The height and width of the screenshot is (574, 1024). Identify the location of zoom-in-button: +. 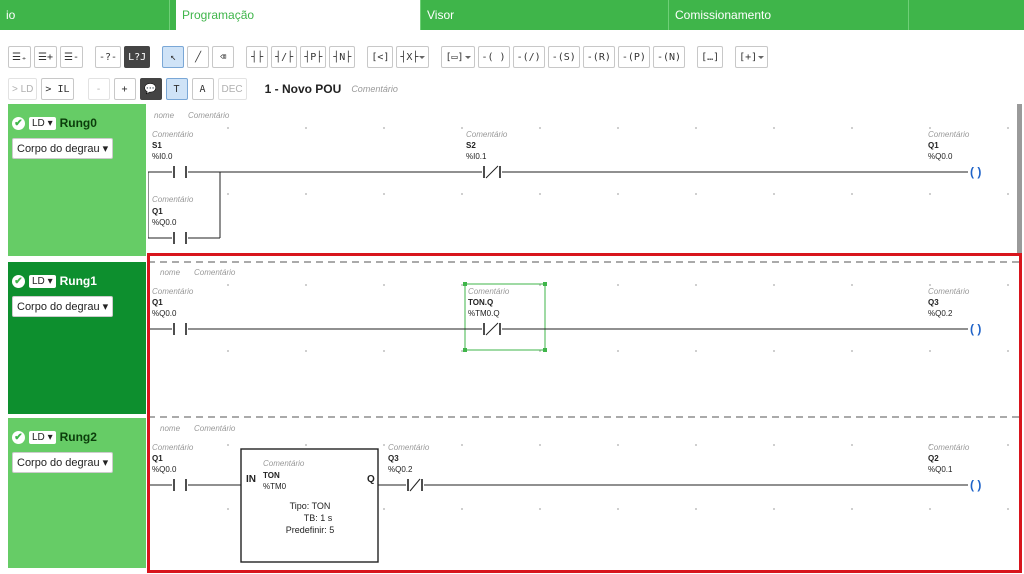
(124, 89).